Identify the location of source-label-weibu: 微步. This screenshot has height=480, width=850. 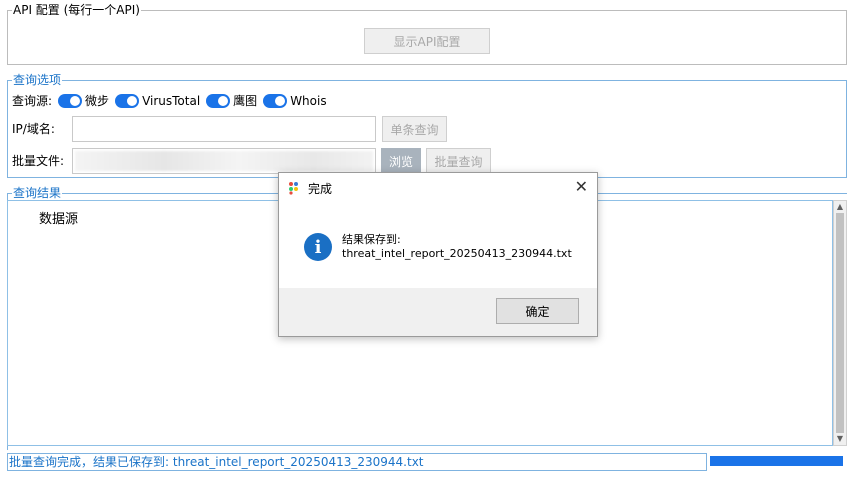
(97, 101).